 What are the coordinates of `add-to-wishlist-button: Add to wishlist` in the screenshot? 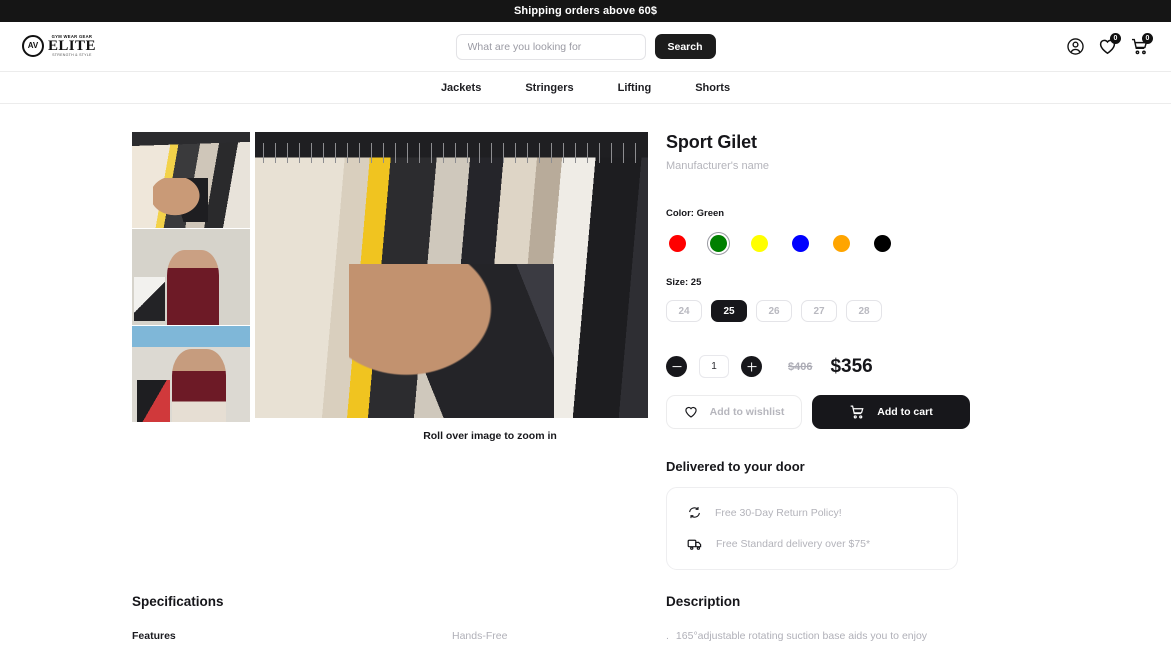 It's located at (734, 412).